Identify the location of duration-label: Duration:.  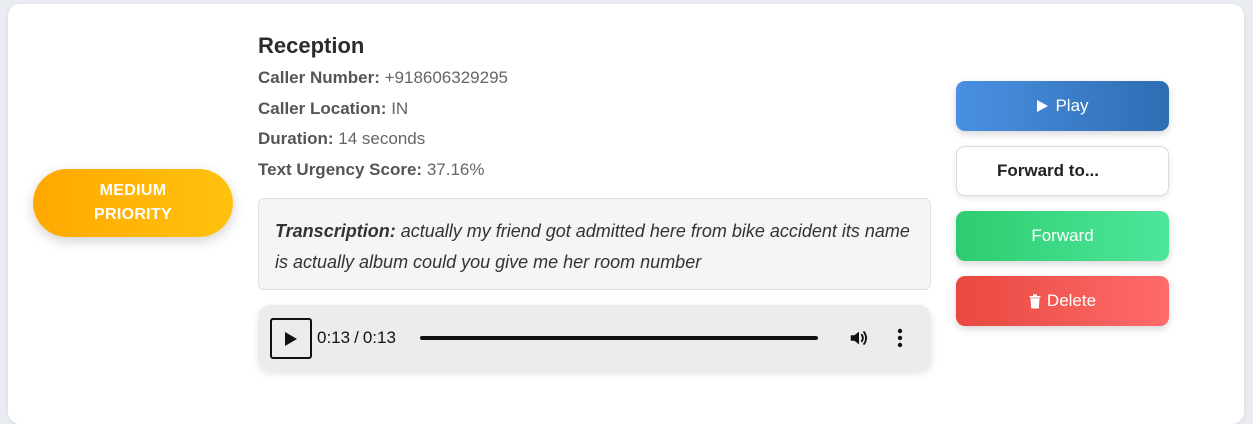
(296, 138).